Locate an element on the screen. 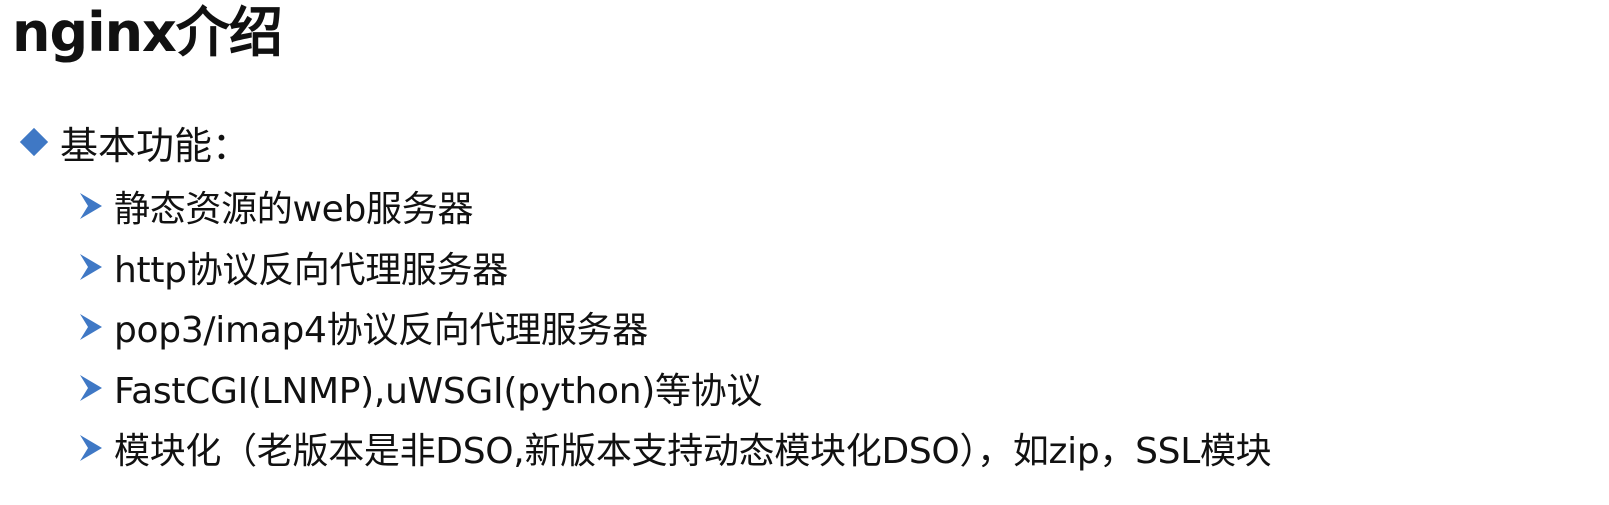 The image size is (1609, 505). list-item: 静态资源的web服务器 is located at coordinates (674, 206).